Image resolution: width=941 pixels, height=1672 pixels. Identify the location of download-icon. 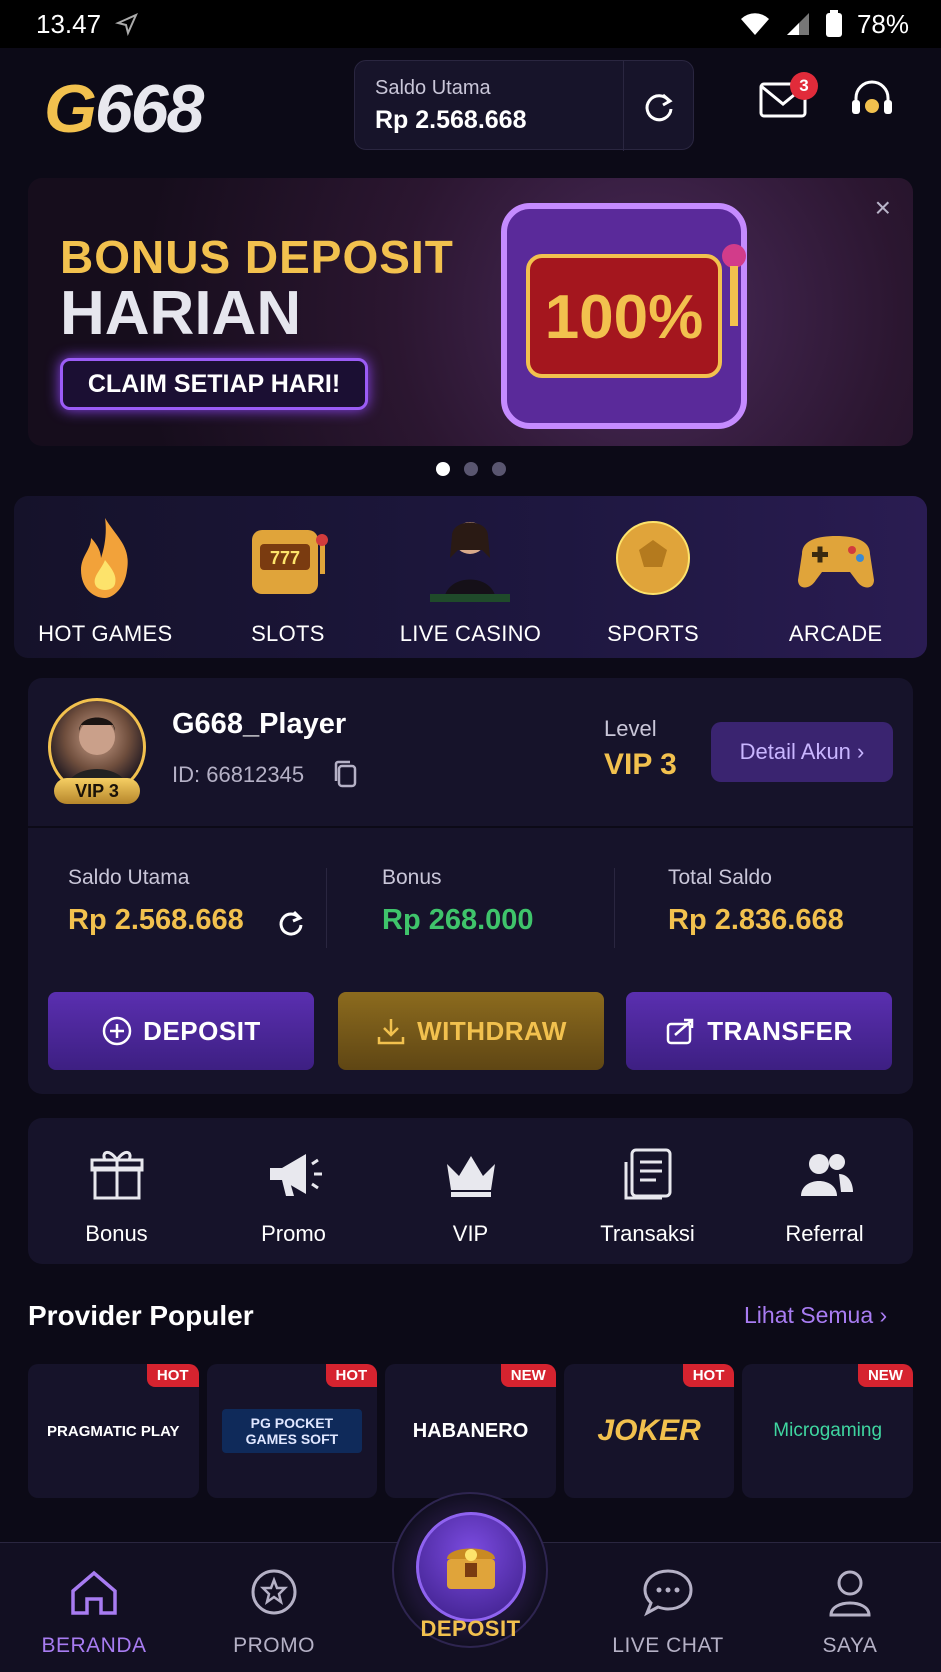
(391, 1032).